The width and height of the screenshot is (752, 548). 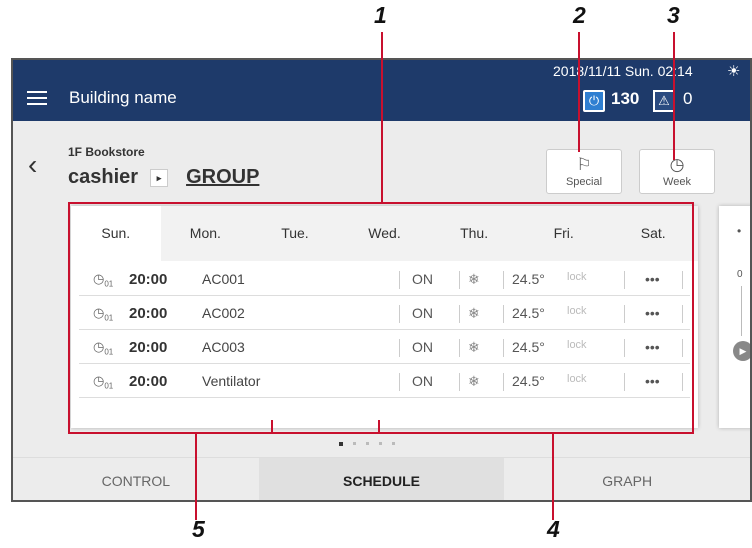 What do you see at coordinates (170, 427) in the screenshot?
I see `callout-5-bracket` at bounding box center [170, 427].